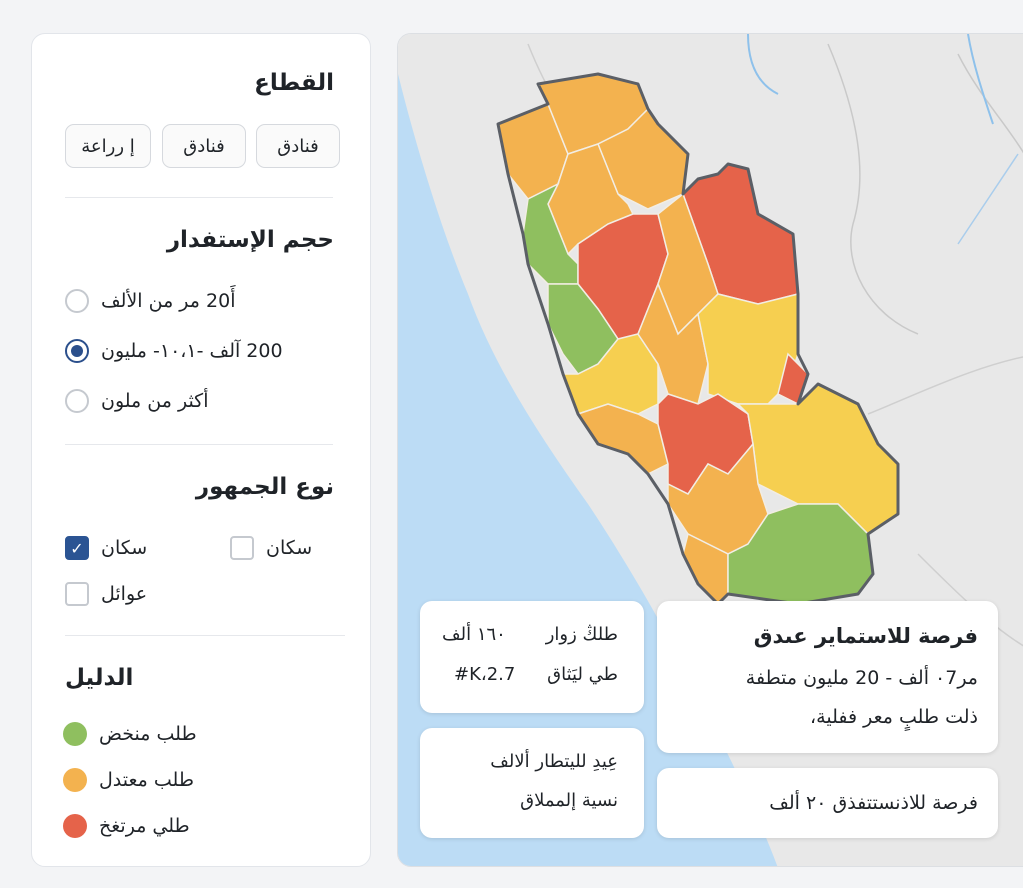 The image size is (1023, 888). I want to click on audience-option-3: عوائل, so click(106, 594).